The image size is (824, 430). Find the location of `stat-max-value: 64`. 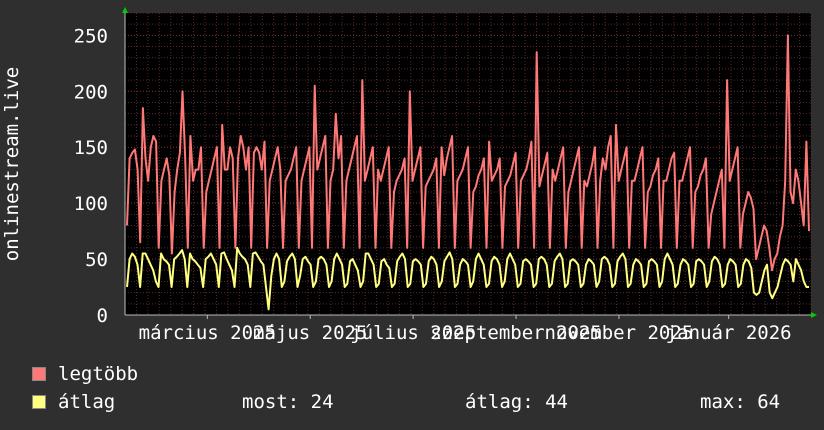

stat-max-value: 64 is located at coordinates (769, 402).